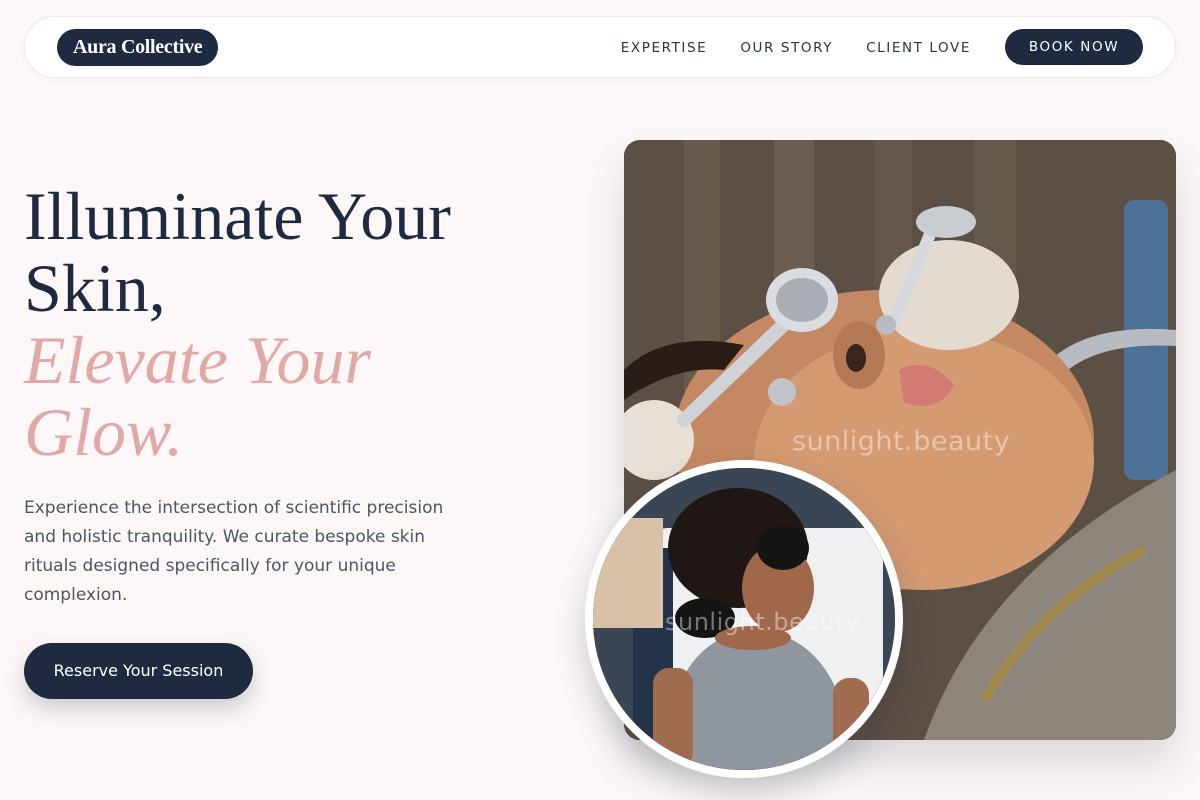 The width and height of the screenshot is (1200, 800). I want to click on inset-client-treatment-image: sunlight.beauty, so click(744, 619).